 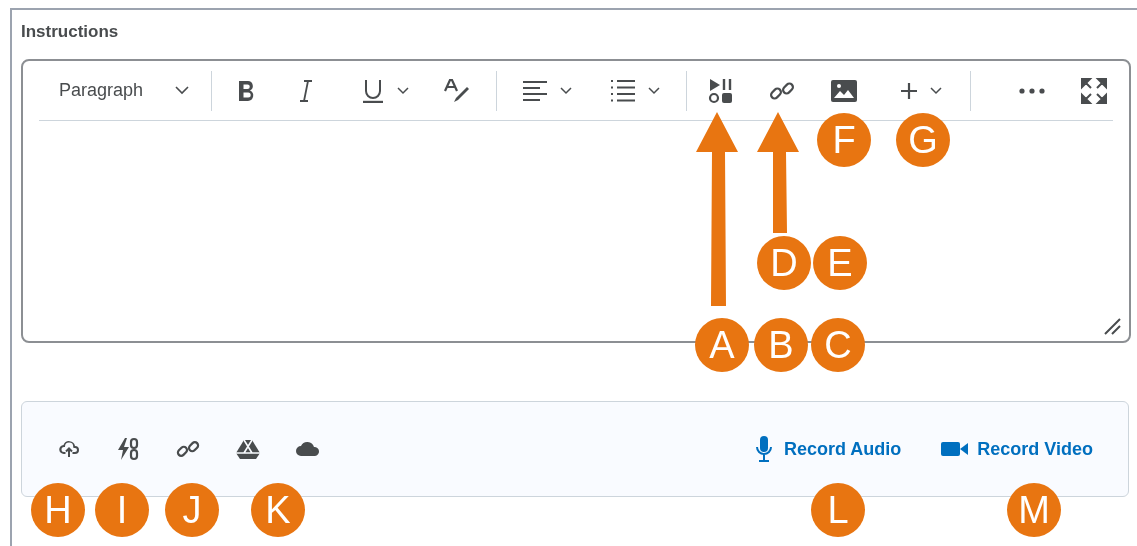 What do you see at coordinates (534, 90) in the screenshot?
I see `align-left-icon` at bounding box center [534, 90].